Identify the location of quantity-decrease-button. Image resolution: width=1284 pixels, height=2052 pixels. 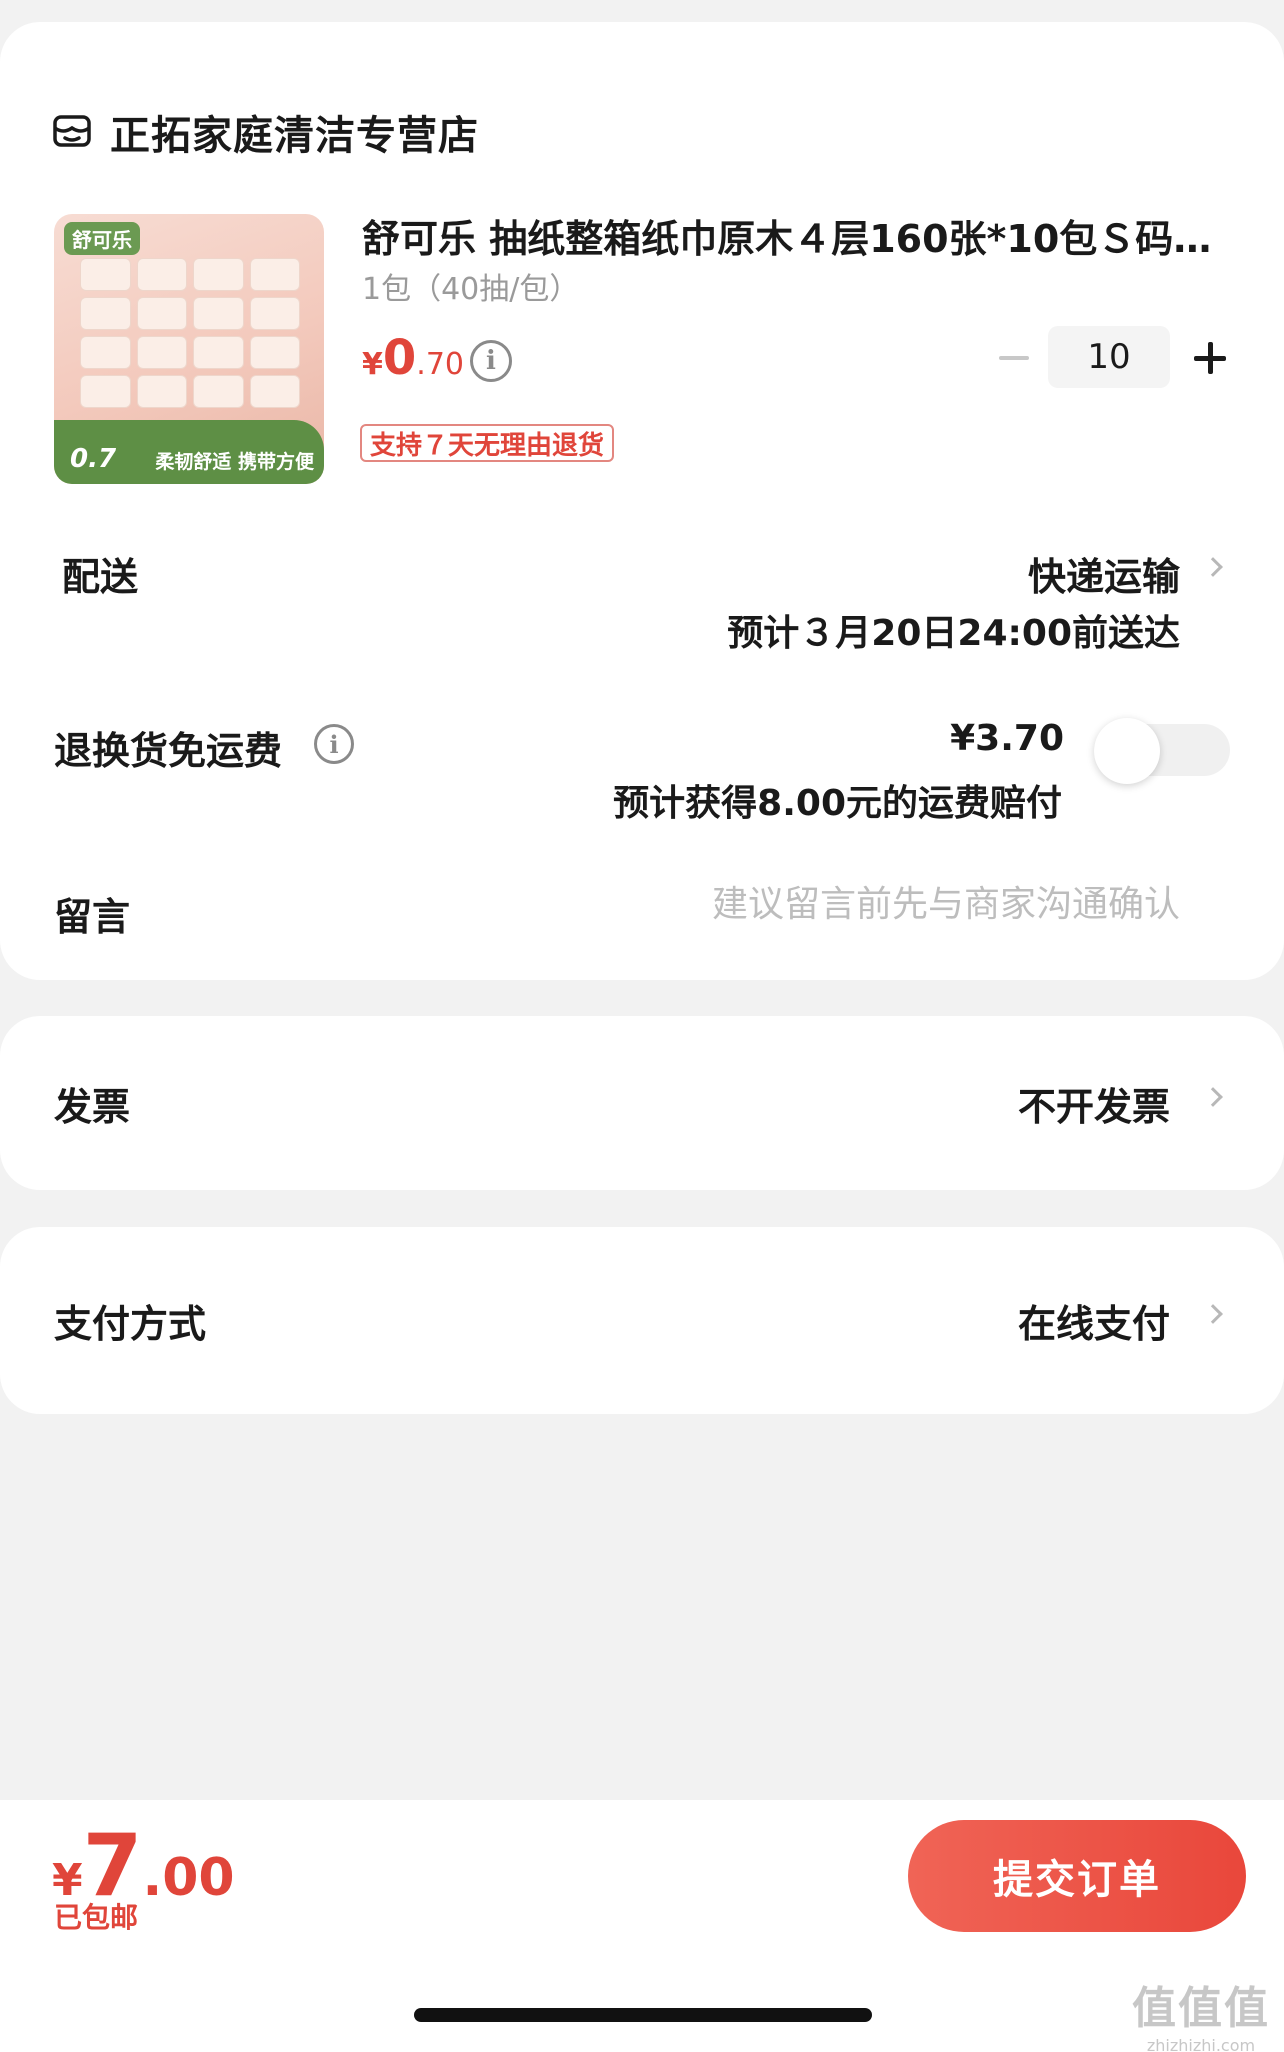
(1014, 358).